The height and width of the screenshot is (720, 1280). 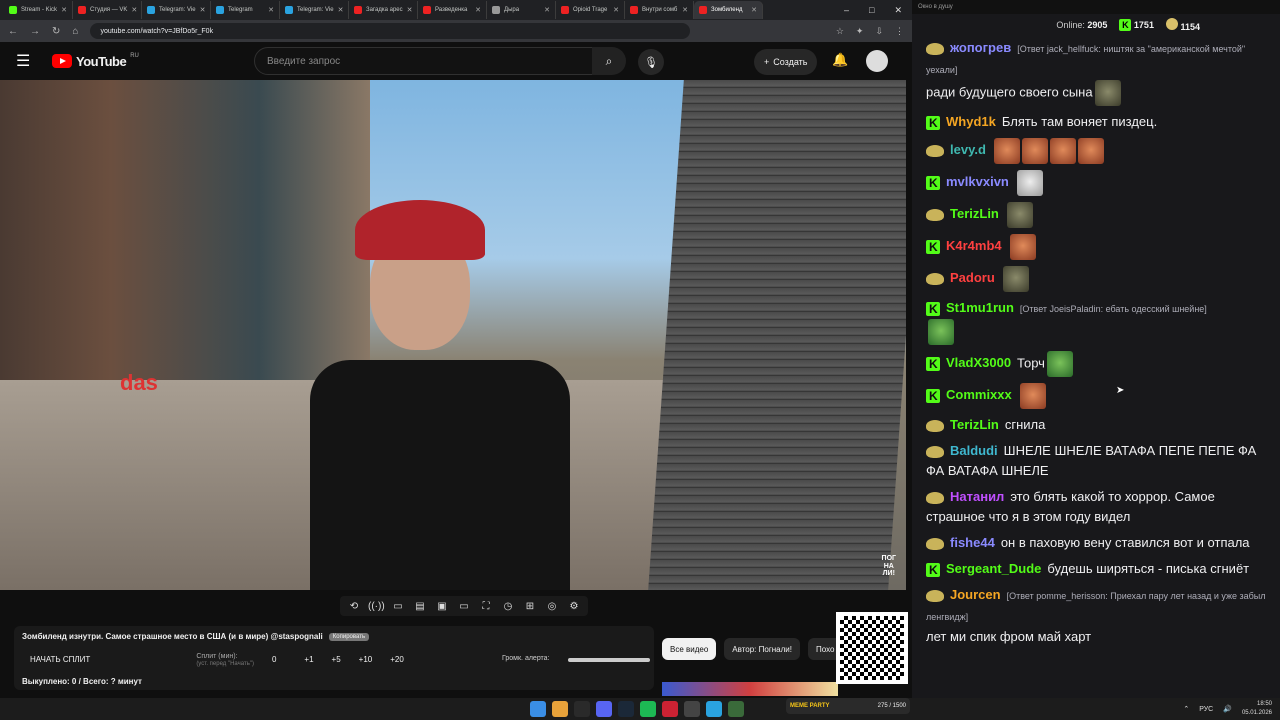 I want to click on explorer-icon, so click(x=582, y=709).